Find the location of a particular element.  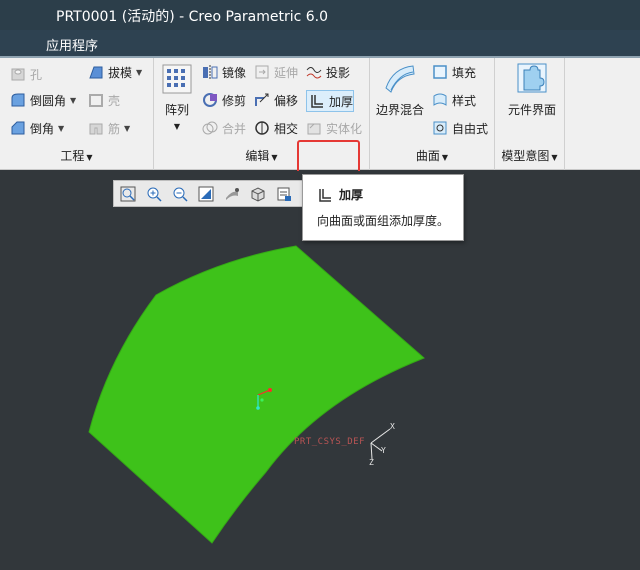

intersect-label: 相交 is located at coordinates (286, 128).